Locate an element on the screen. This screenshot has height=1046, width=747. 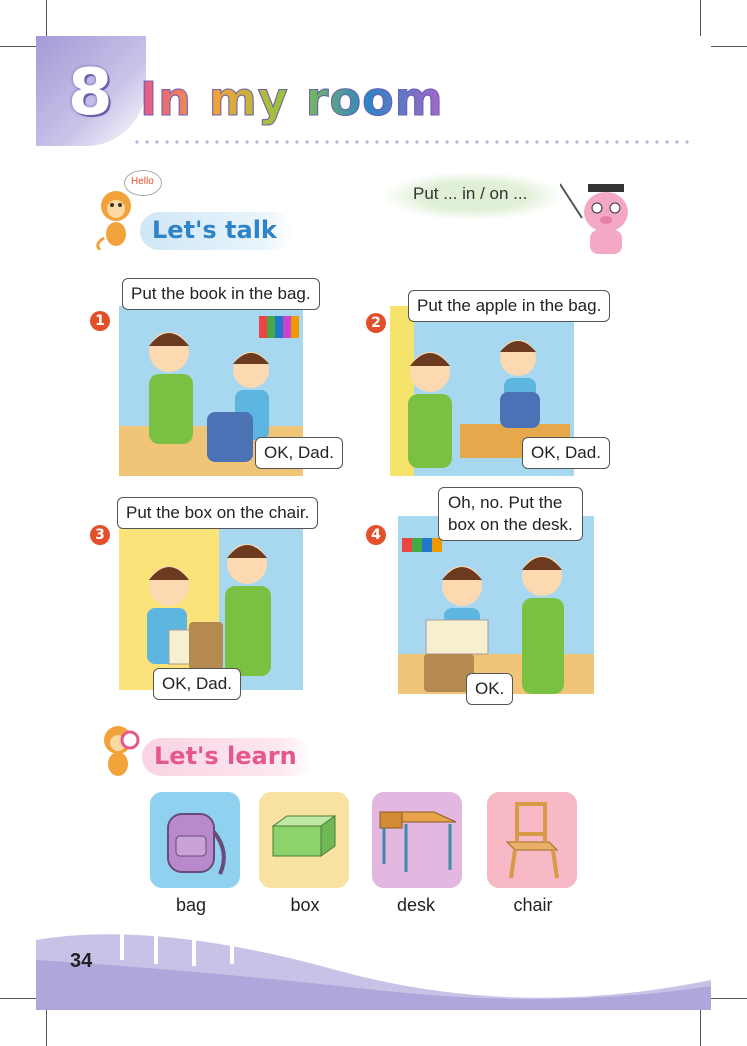
speech-bubble-dad-2: Put the apple in the bag. is located at coordinates (509, 306).